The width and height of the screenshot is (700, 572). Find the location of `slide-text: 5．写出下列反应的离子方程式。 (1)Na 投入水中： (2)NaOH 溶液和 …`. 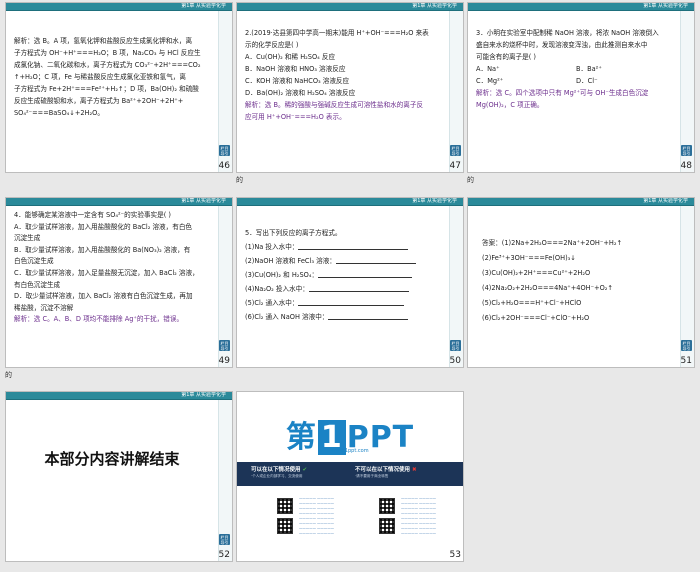

slide-text: 5．写出下列反应的离子方程式。 (1)Na 投入水中： (2)NaOH 溶液和 … is located at coordinates (345, 275).